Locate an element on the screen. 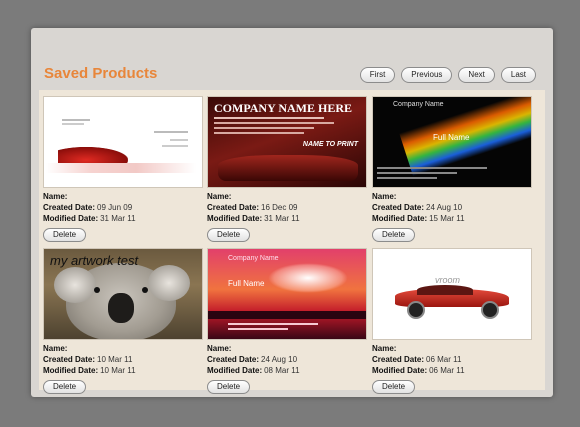 The width and height of the screenshot is (580, 427). created-date: 06 Mar 11 is located at coordinates (444, 359).